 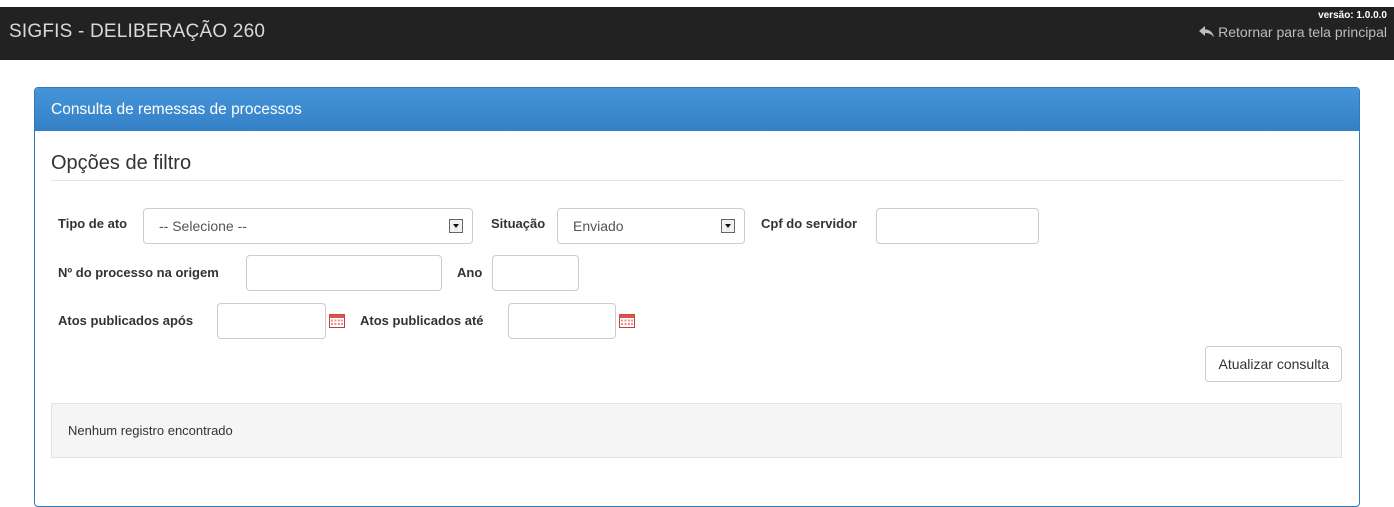 What do you see at coordinates (957, 226) in the screenshot?
I see `cpf-input` at bounding box center [957, 226].